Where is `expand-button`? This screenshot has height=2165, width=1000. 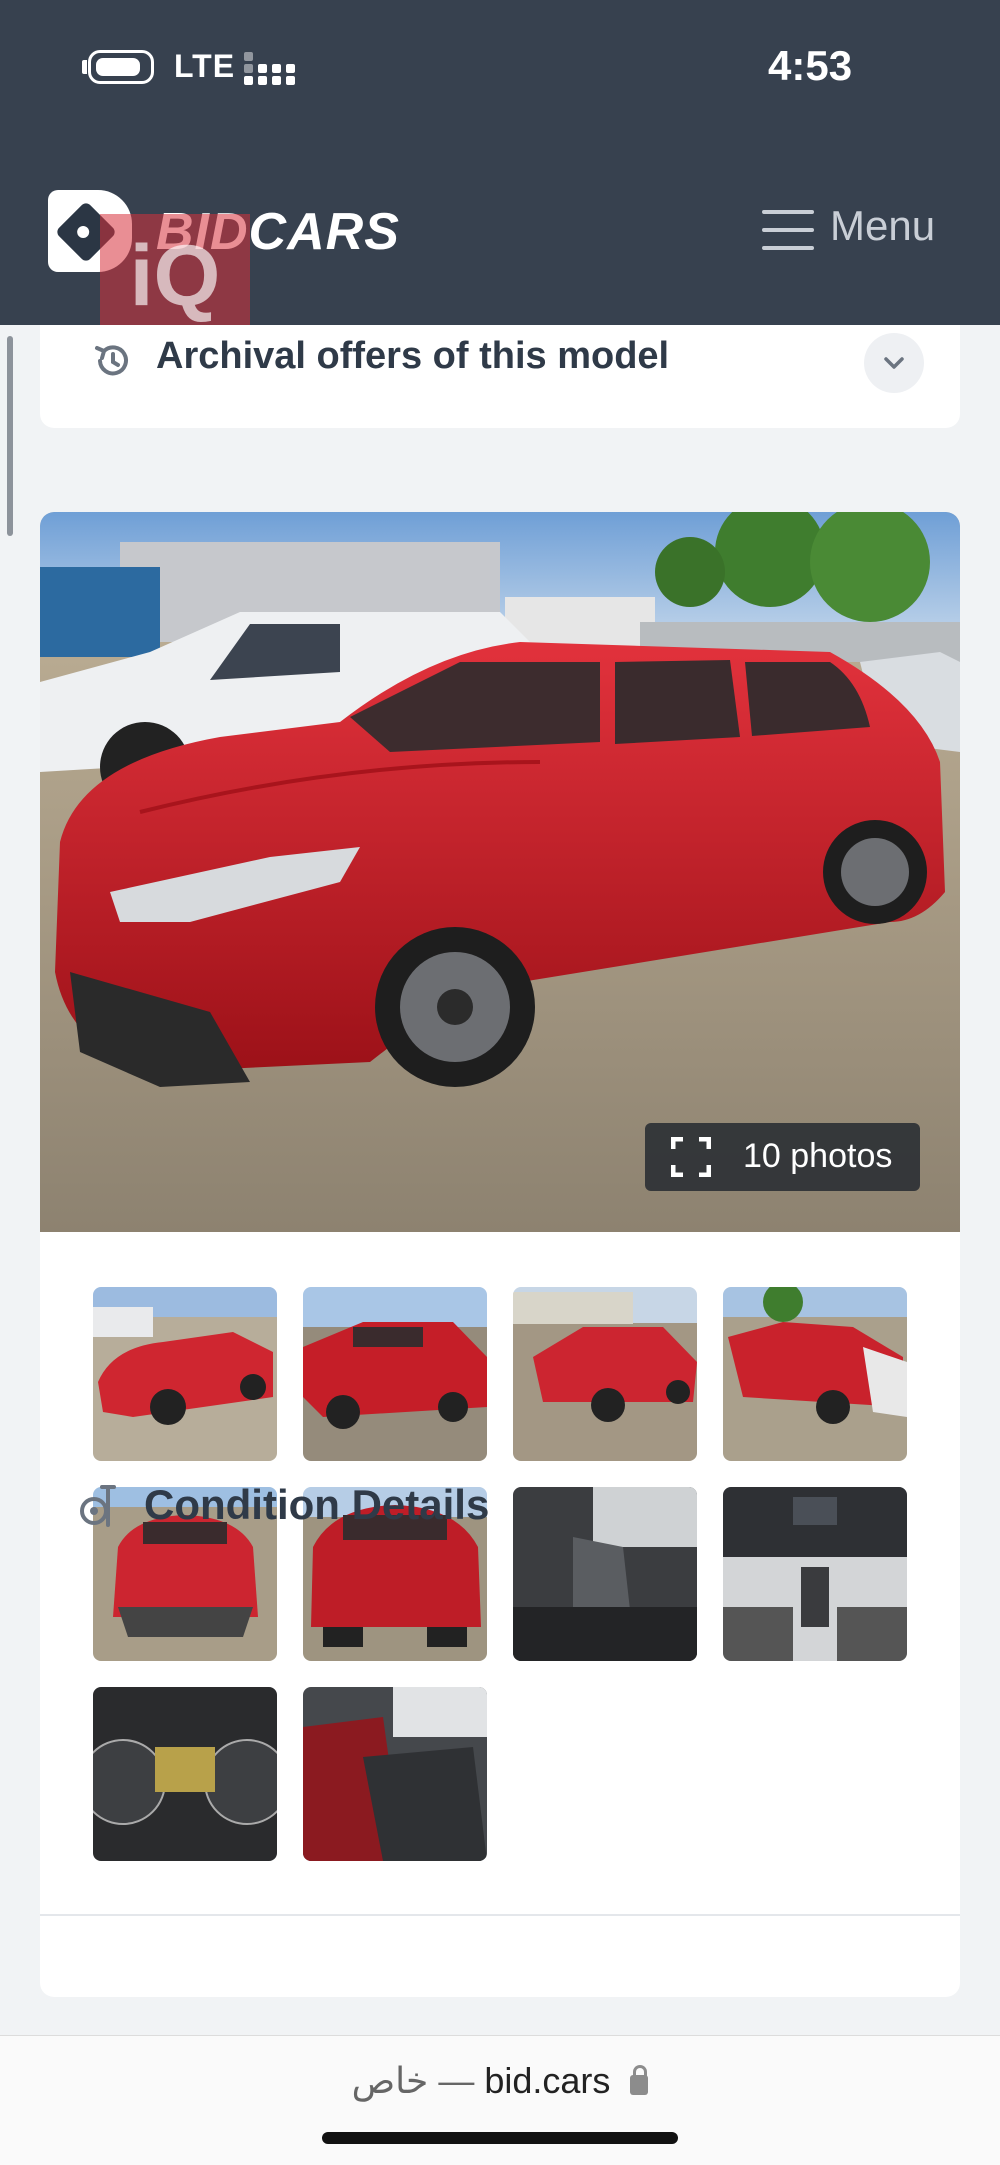
expand-button is located at coordinates (894, 363).